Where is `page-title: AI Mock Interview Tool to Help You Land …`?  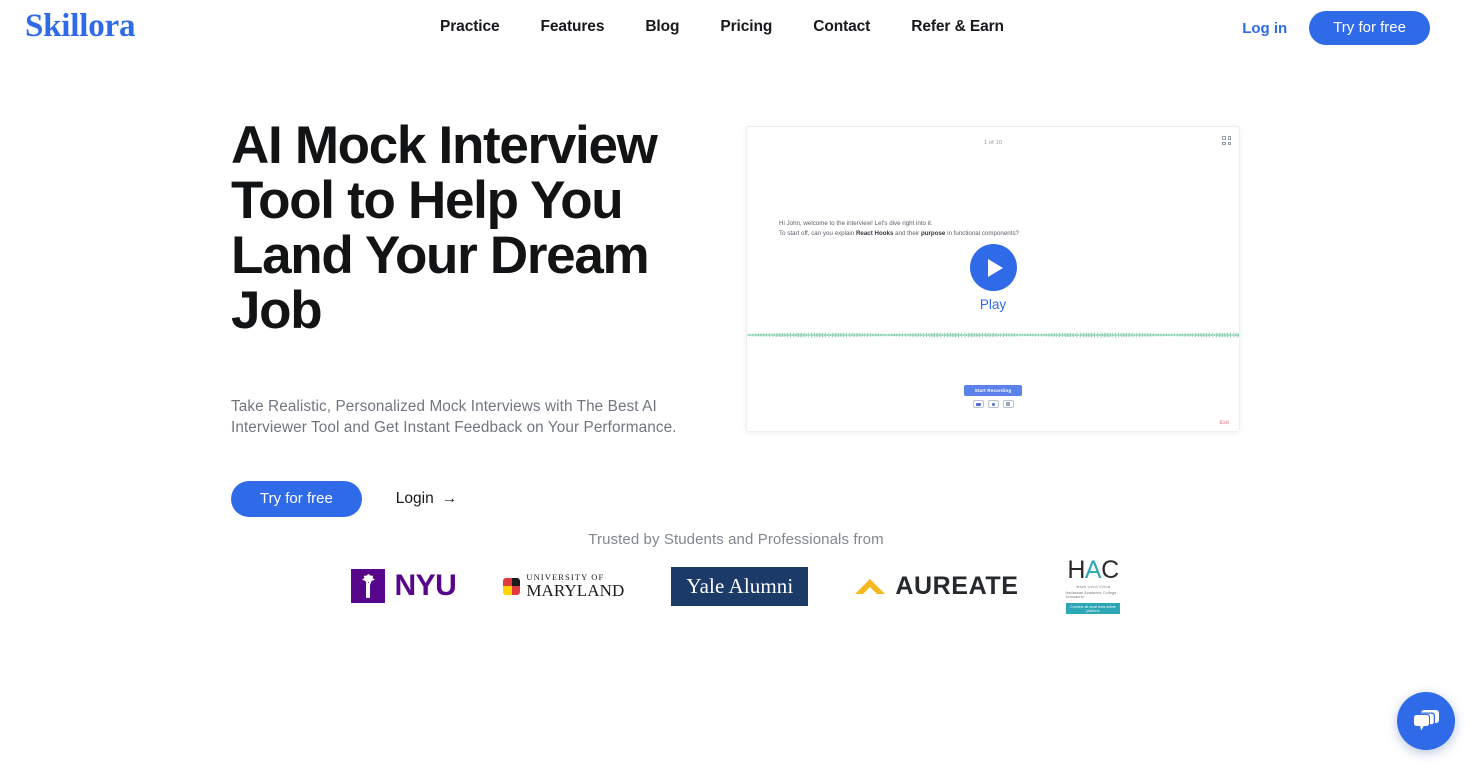 page-title: AI Mock Interview Tool to Help You Land … is located at coordinates (444, 228).